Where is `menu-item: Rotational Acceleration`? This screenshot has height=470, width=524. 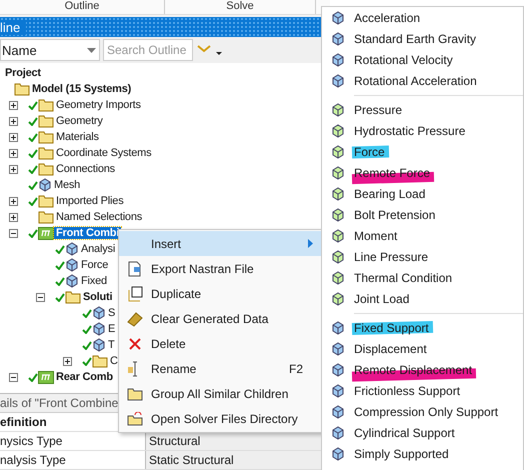 menu-item: Rotational Acceleration is located at coordinates (422, 80).